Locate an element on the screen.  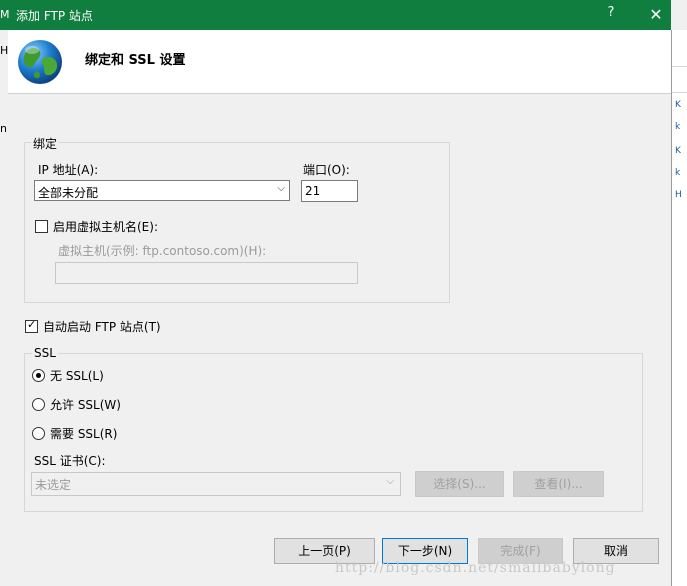
radio-dot-icon is located at coordinates (38, 375).